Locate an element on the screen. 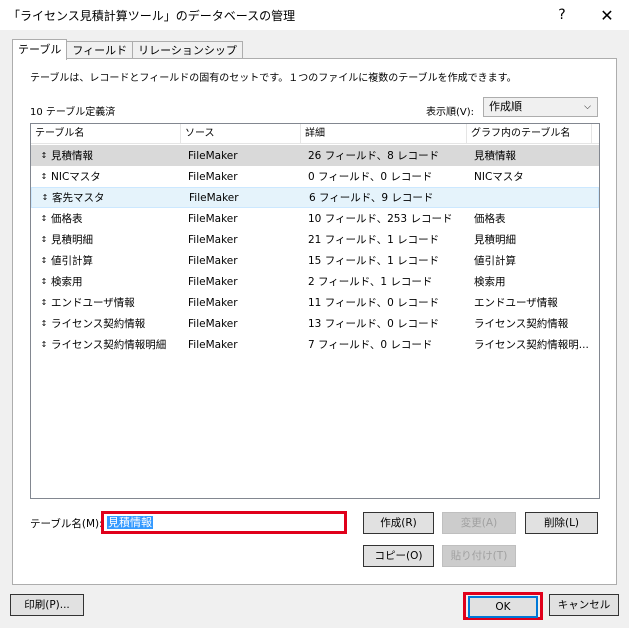  column-header-detail: 詳細 is located at coordinates (384, 134).